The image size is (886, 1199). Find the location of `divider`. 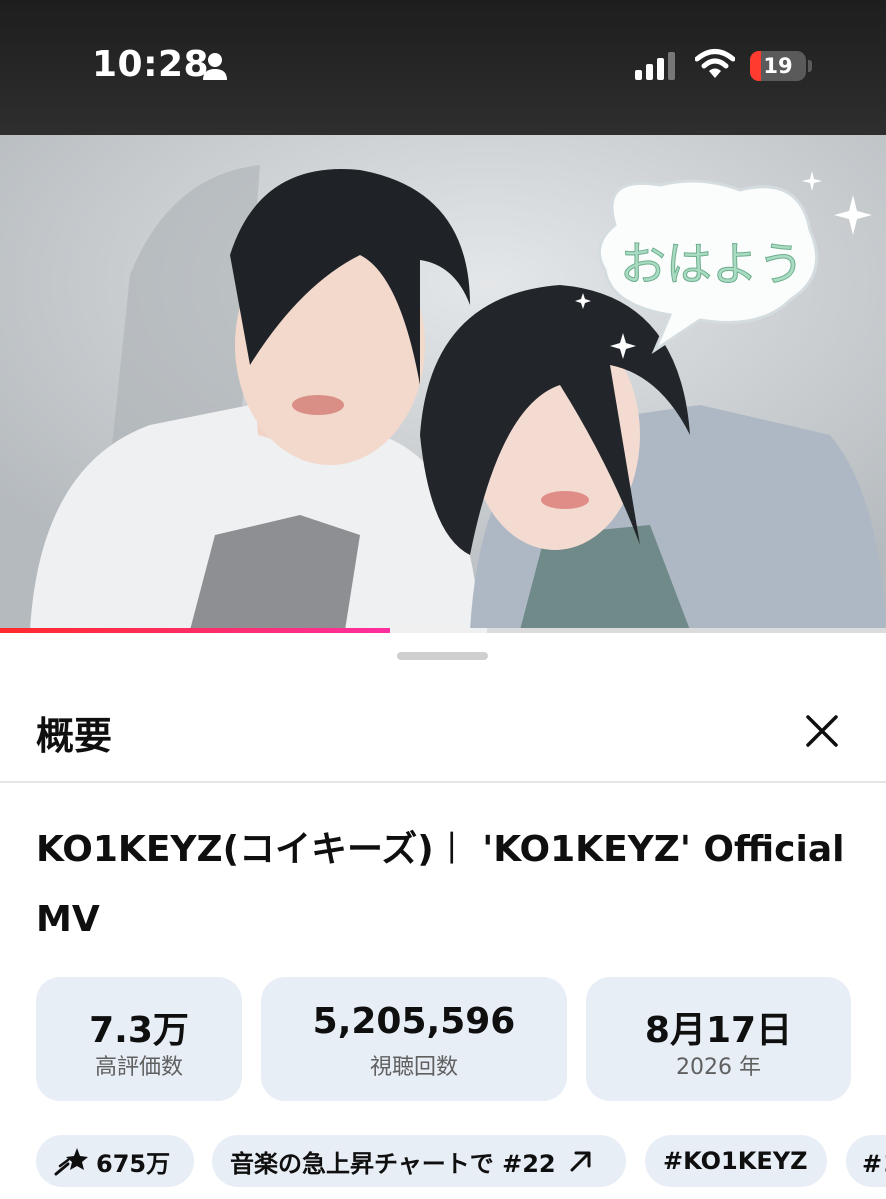

divider is located at coordinates (443, 782).